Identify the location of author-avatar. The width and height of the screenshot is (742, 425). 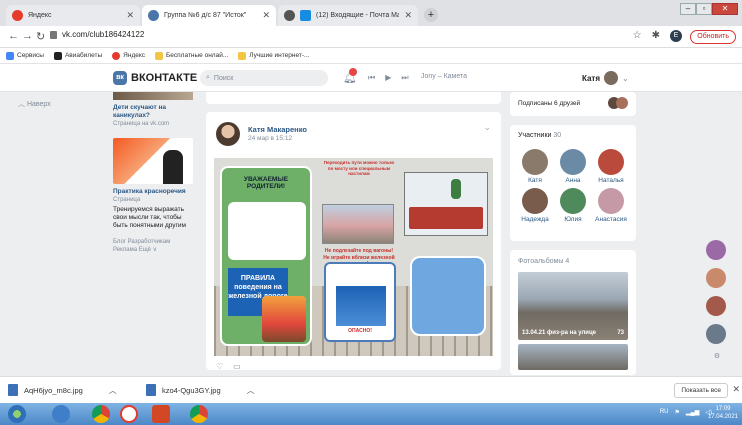
(228, 134).